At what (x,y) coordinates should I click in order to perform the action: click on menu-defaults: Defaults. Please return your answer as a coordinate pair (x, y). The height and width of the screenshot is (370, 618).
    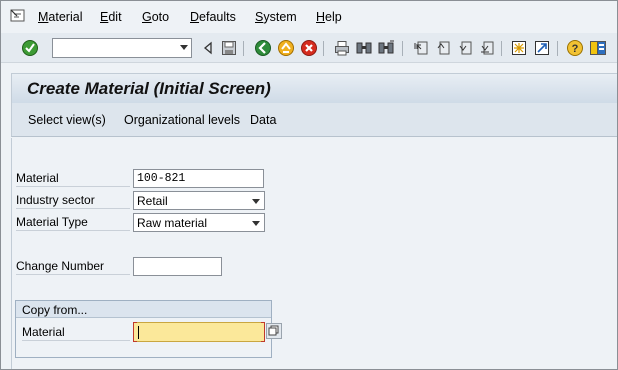
    Looking at the image, I should click on (213, 17).